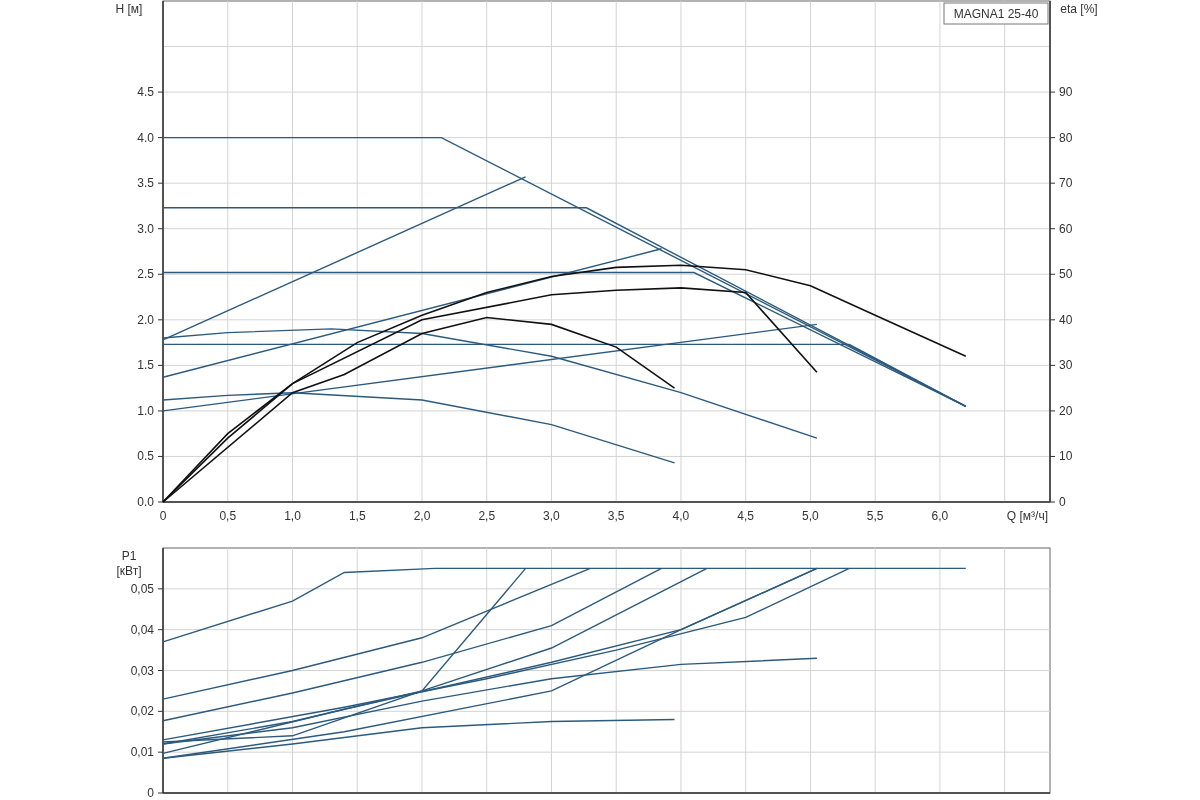 This screenshot has width=1200, height=800. Describe the element at coordinates (746, 516) in the screenshot. I see `tick-label: 4,5` at that location.